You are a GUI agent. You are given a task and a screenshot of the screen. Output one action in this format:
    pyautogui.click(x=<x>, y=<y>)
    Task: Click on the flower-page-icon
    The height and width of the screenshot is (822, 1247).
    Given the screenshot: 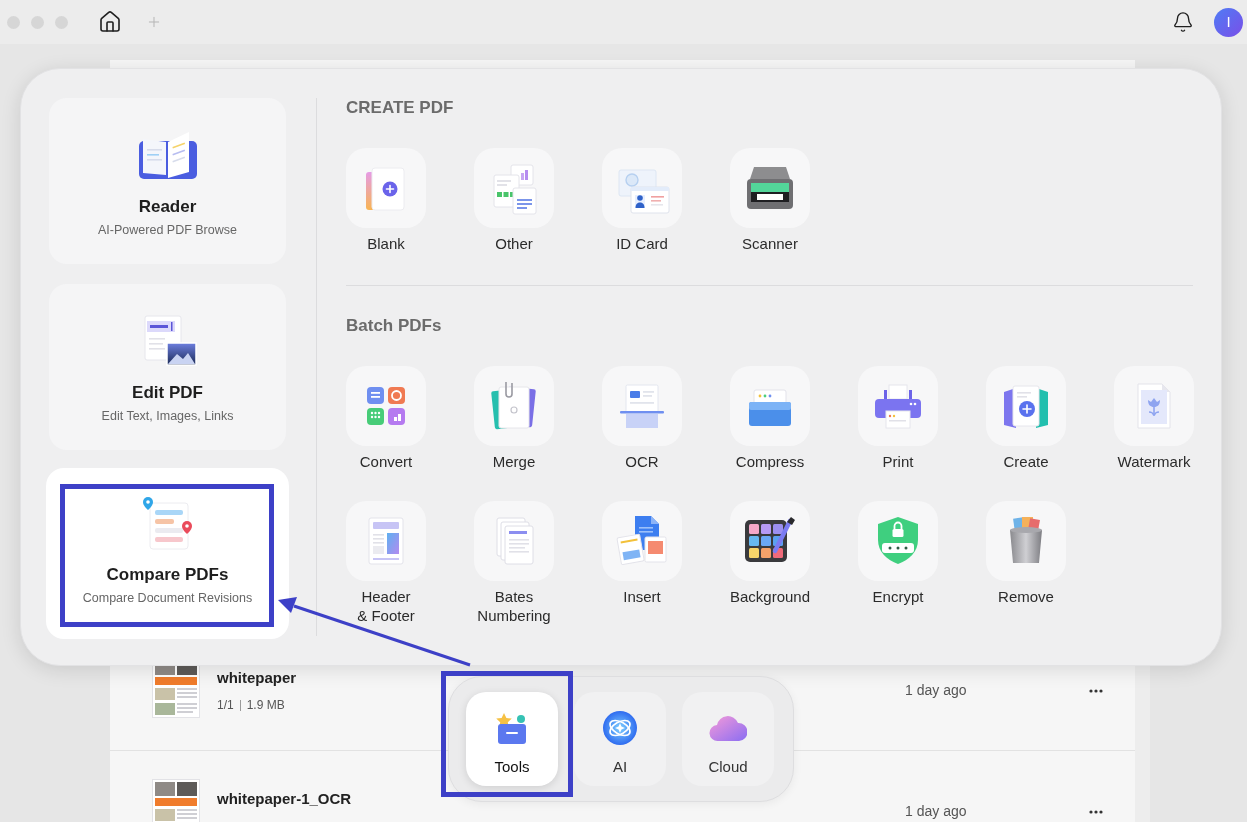 What is the action you would take?
    pyautogui.click(x=1154, y=406)
    